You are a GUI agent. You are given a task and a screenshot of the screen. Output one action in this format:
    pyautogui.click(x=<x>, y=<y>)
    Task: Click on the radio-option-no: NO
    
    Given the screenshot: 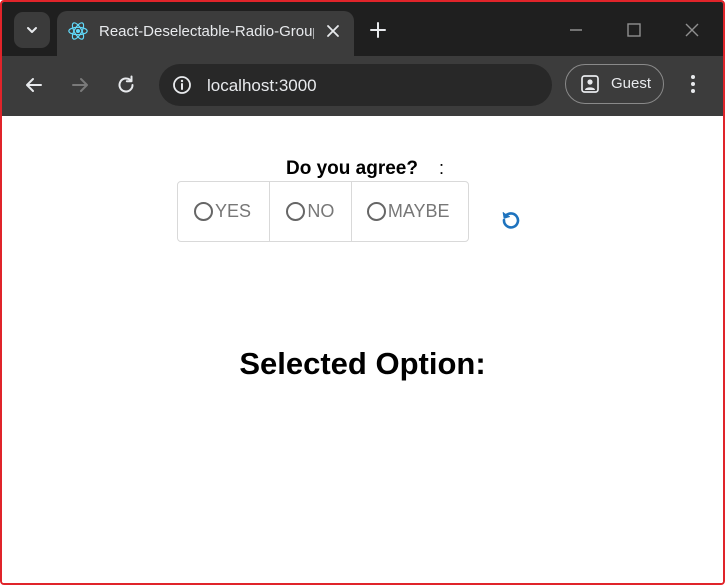 What is the action you would take?
    pyautogui.click(x=309, y=211)
    